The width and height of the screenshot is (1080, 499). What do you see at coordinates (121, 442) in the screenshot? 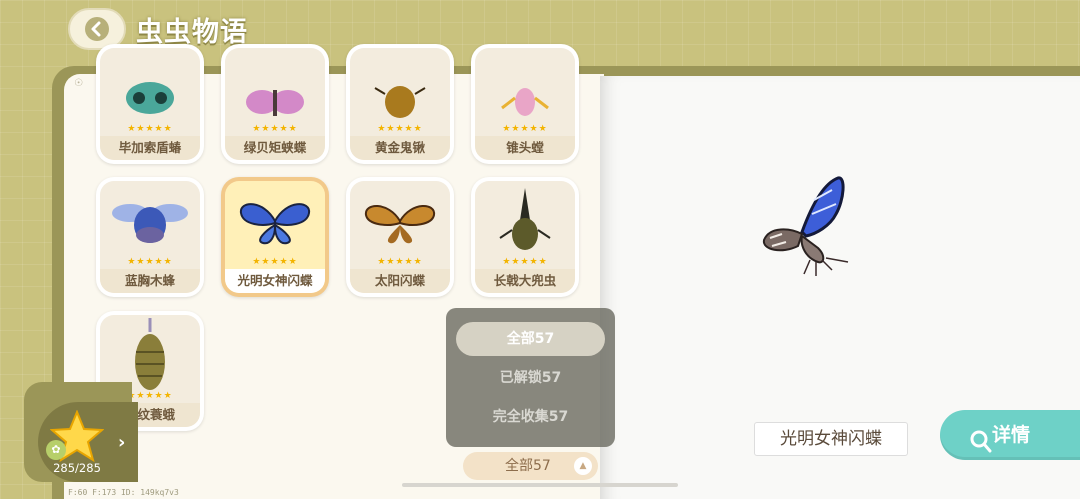
I see `chevron-right-icon: ›` at bounding box center [121, 442].